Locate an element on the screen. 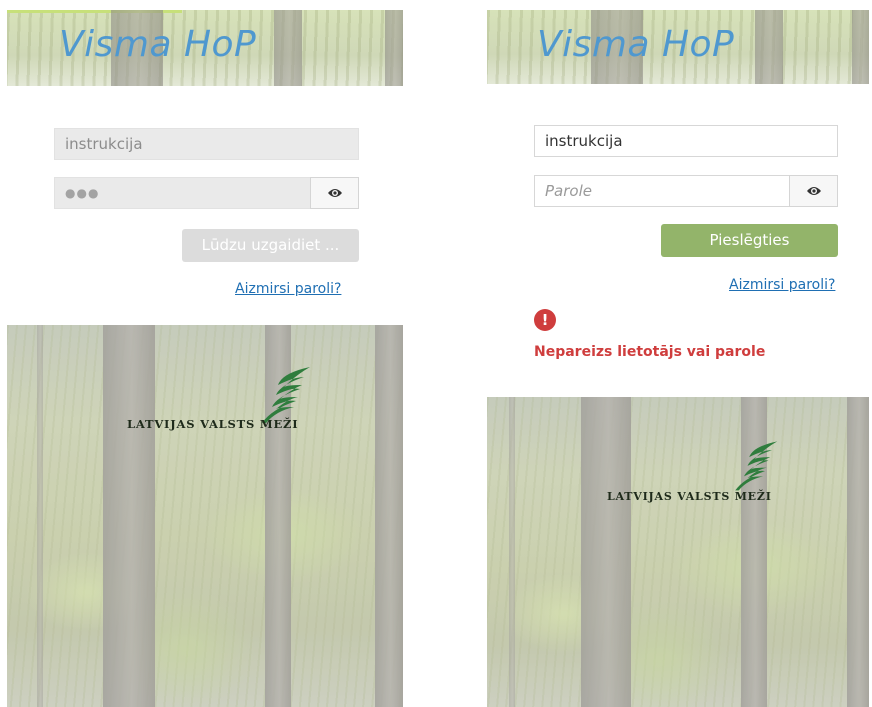 The height and width of the screenshot is (707, 872). password-field: Parole is located at coordinates (662, 191).